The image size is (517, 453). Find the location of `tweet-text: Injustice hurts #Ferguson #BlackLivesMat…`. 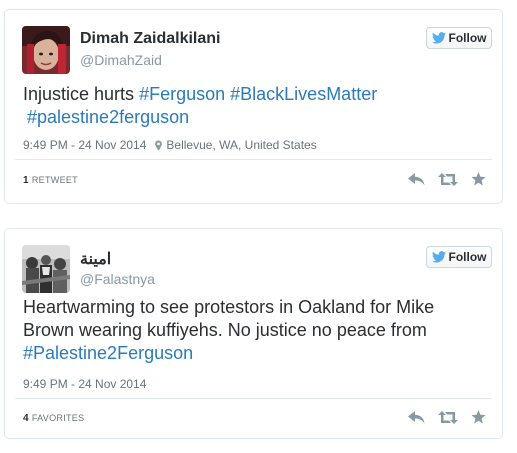

tweet-text: Injustice hurts #Ferguson #BlackLivesMat… is located at coordinates (233, 106).